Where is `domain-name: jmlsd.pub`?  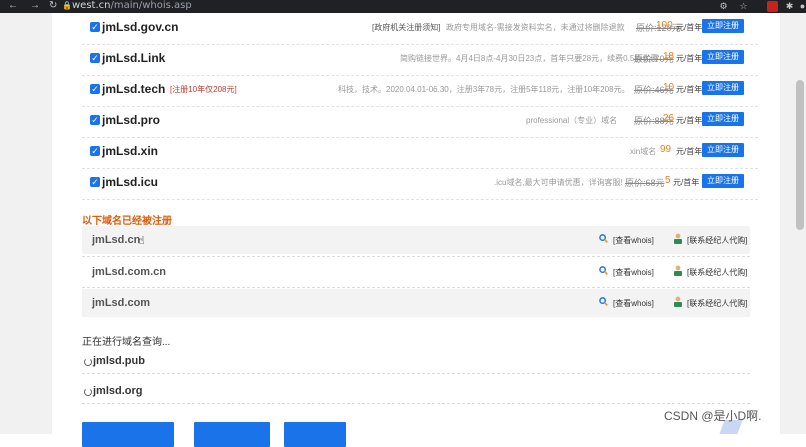
domain-name: jmlsd.pub is located at coordinates (119, 361).